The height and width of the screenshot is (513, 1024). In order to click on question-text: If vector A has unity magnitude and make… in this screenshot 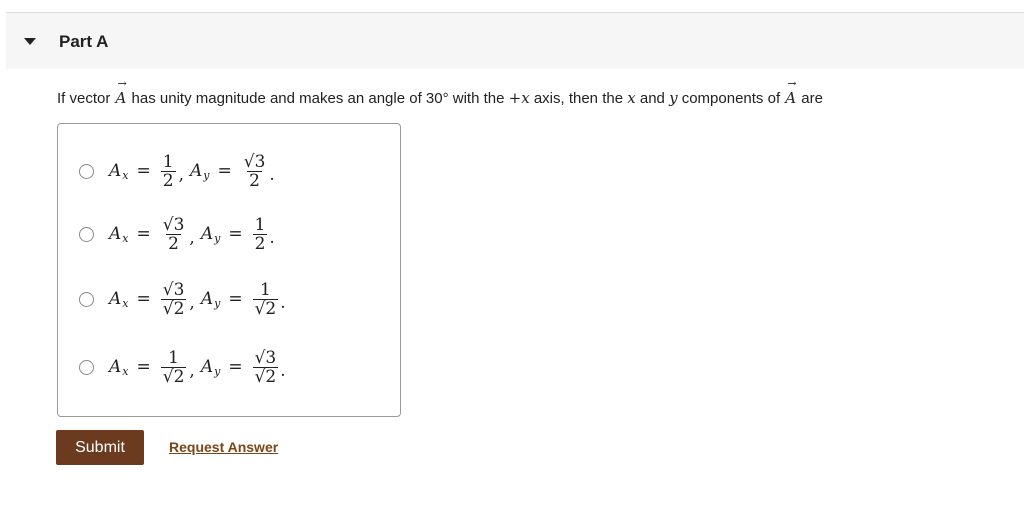, I will do `click(440, 92)`.